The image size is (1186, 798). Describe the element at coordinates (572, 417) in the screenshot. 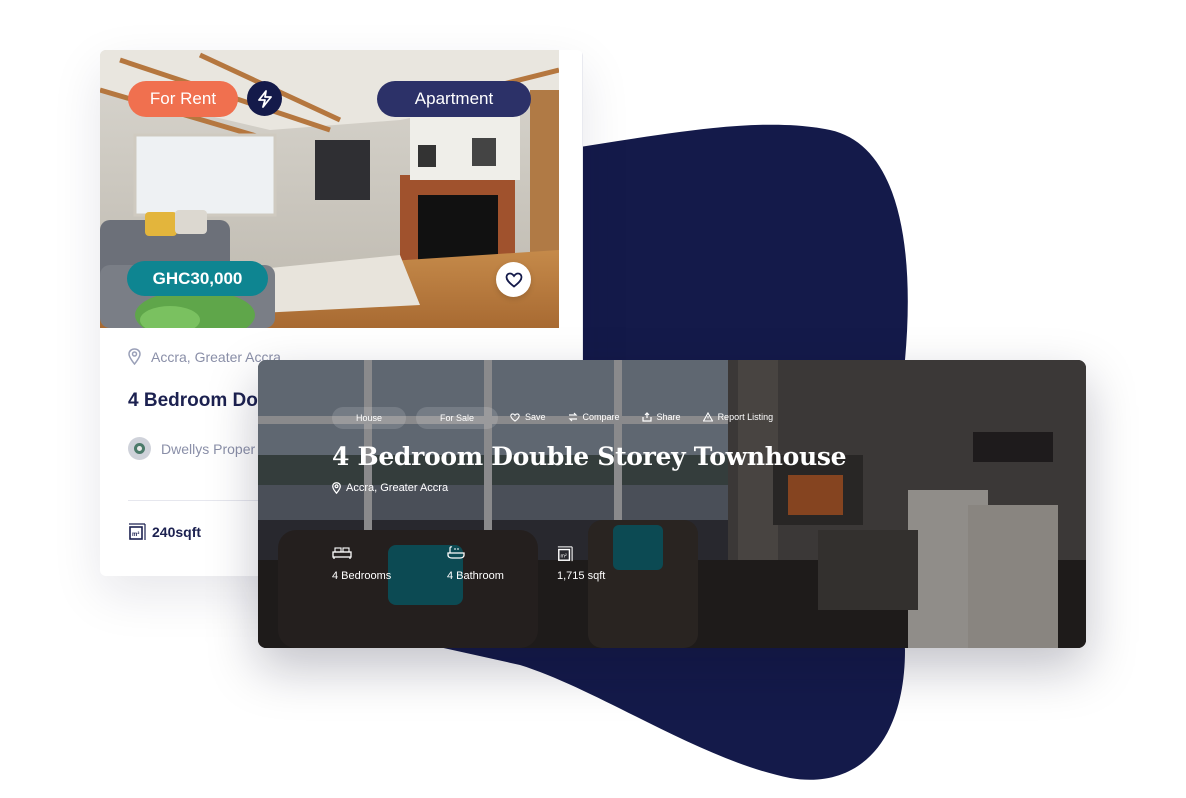

I see `compare-icon` at that location.